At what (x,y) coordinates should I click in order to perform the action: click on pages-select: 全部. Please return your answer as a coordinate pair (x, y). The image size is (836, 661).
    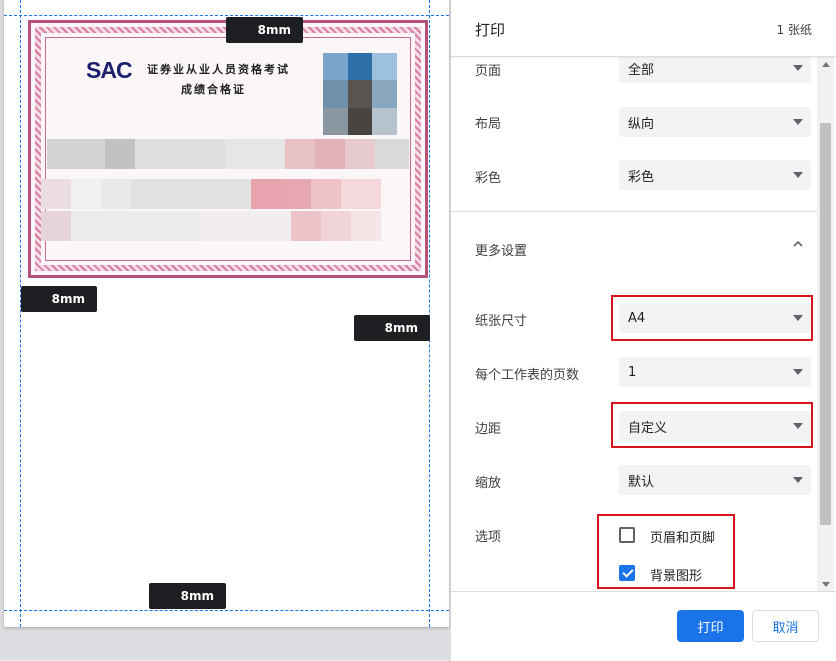
    Looking at the image, I should click on (715, 70).